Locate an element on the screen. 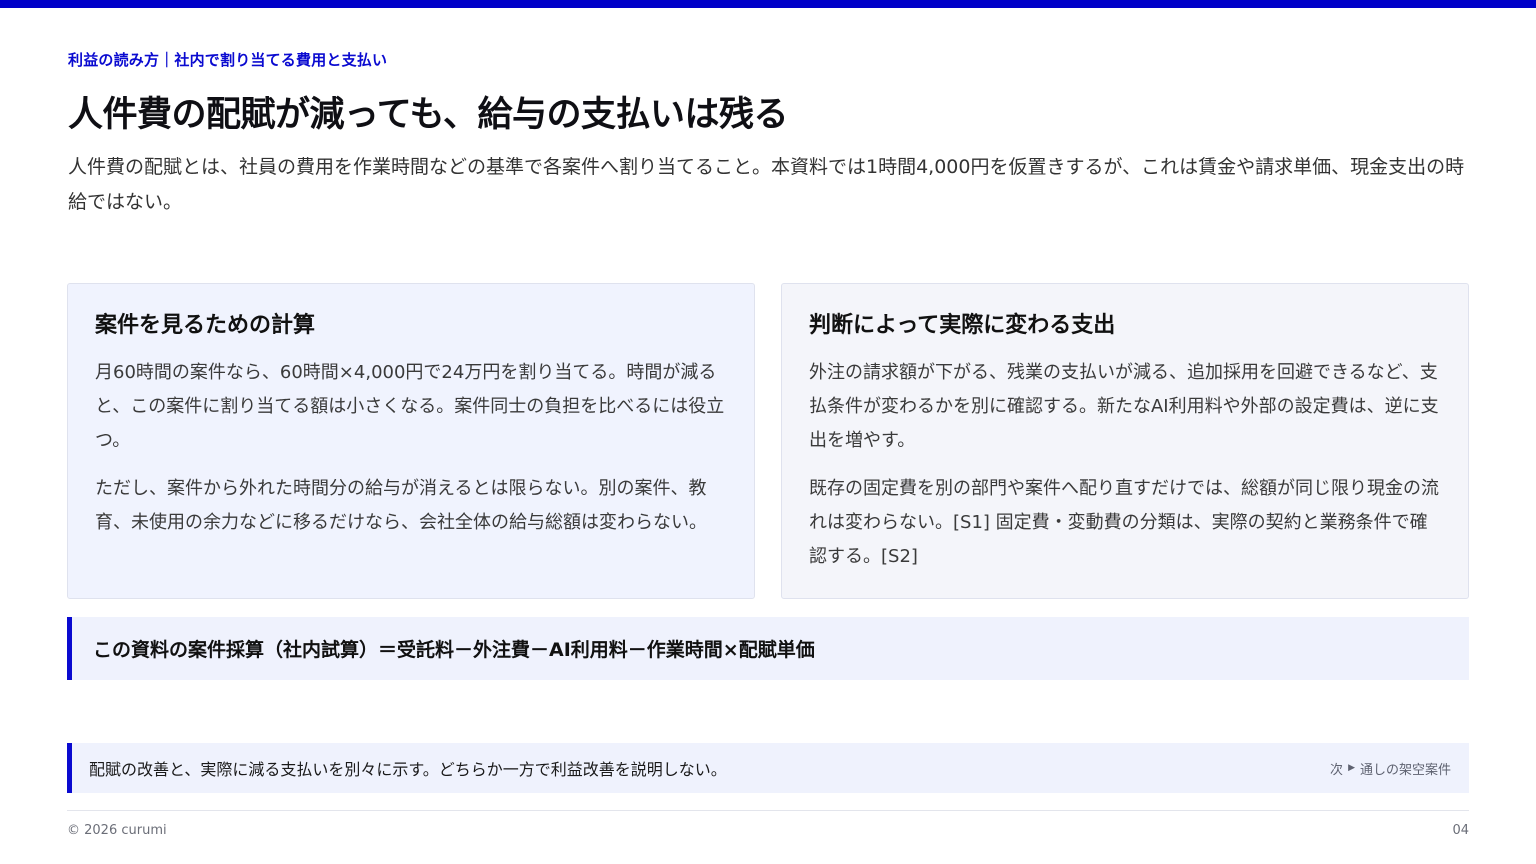 The width and height of the screenshot is (1536, 864). footer-divider is located at coordinates (768, 810).